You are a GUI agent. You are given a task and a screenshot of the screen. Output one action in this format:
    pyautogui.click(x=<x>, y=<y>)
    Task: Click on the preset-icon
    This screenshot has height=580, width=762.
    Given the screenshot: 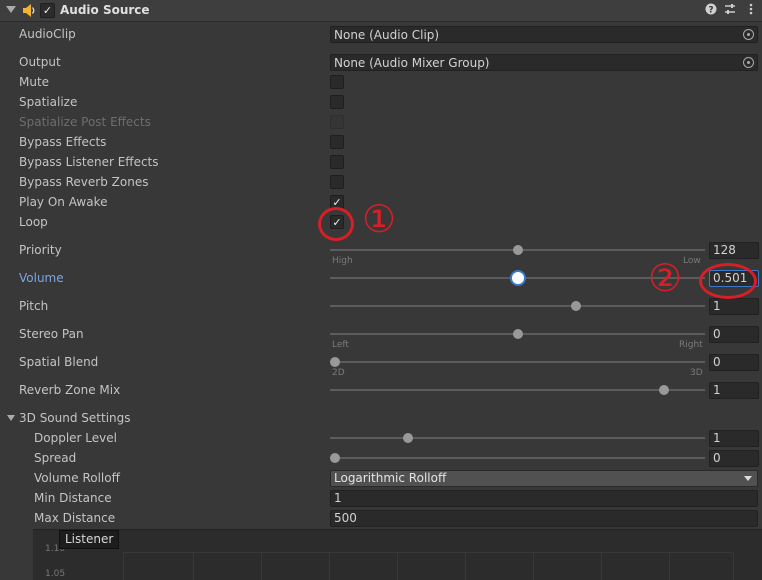 What is the action you would take?
    pyautogui.click(x=730, y=10)
    